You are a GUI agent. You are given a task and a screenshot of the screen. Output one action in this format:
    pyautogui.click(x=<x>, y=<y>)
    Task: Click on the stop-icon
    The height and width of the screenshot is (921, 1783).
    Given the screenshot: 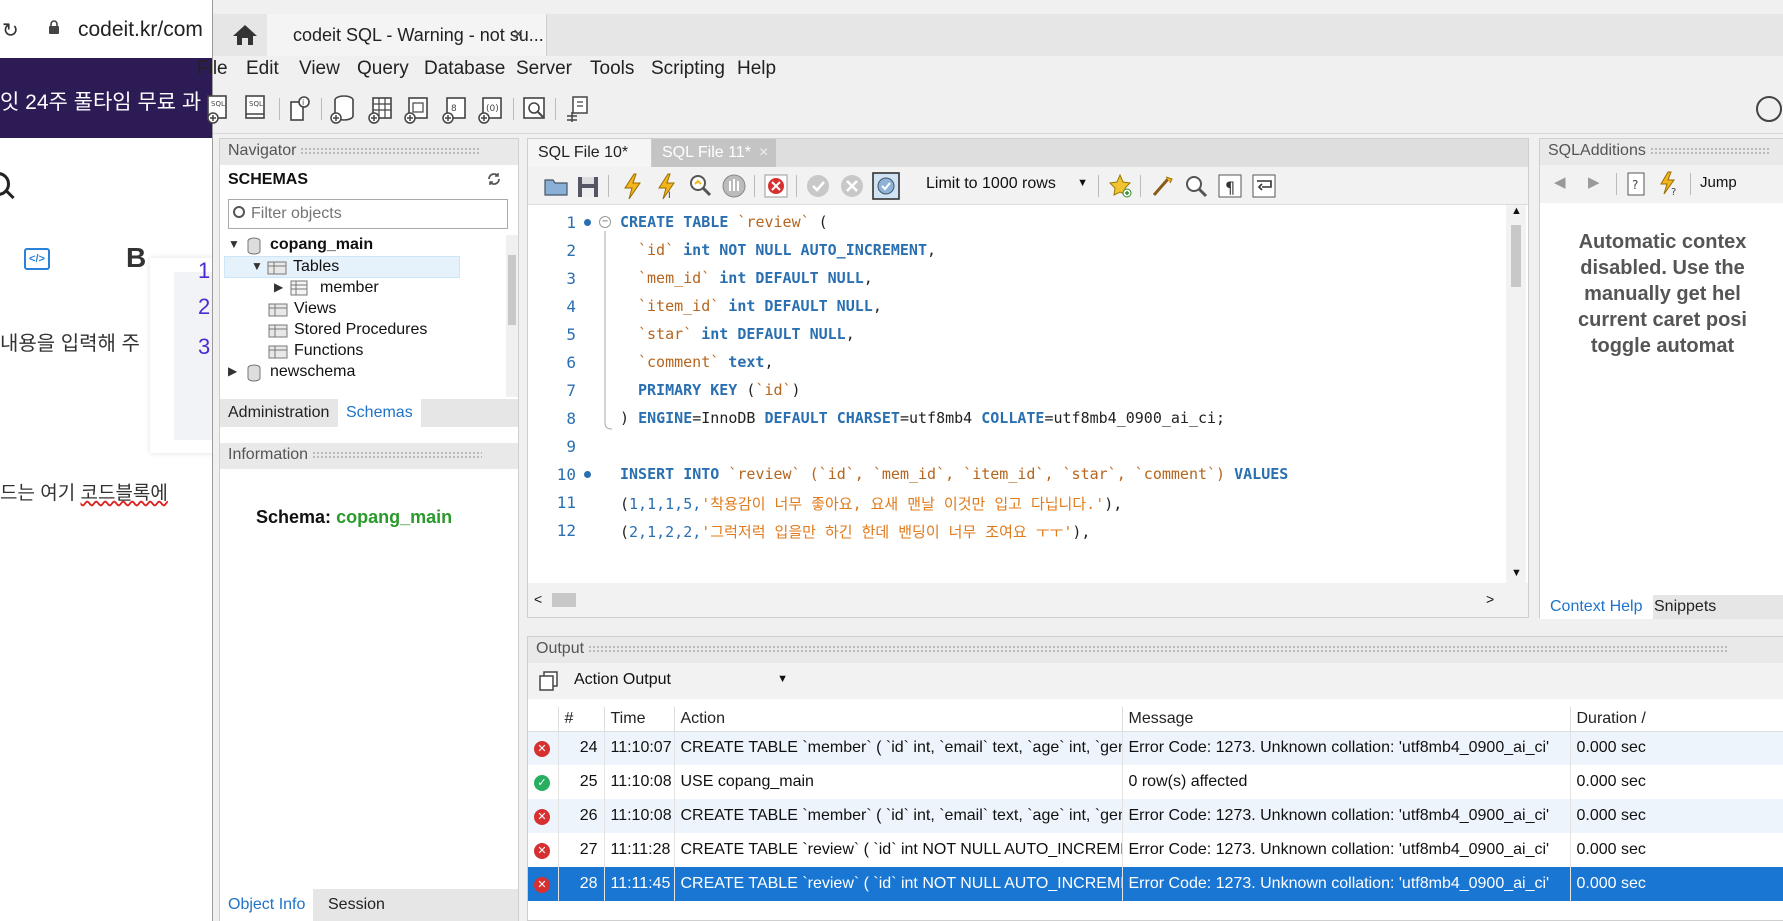 What is the action you would take?
    pyautogui.click(x=734, y=186)
    